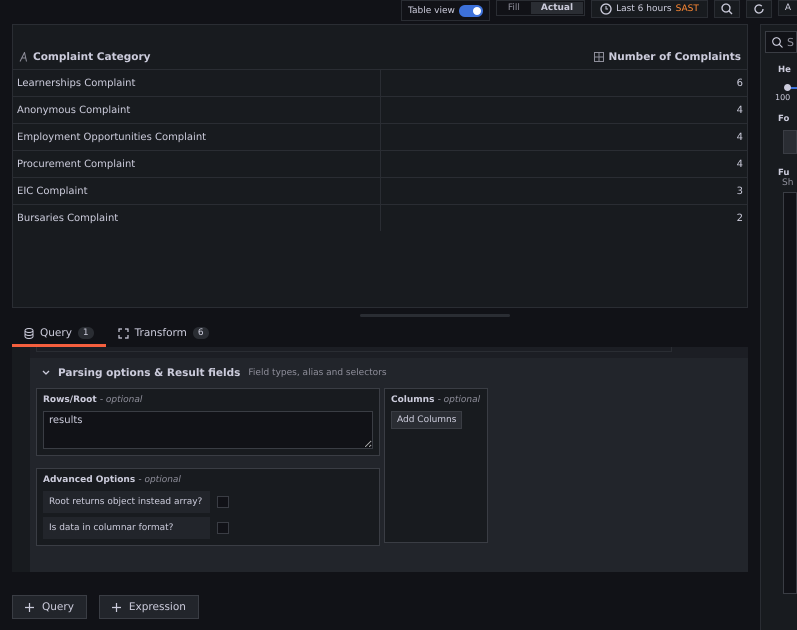 This screenshot has height=630, width=797. Describe the element at coordinates (317, 373) in the screenshot. I see `section-subtitle: Field types, alias and selectors` at that location.